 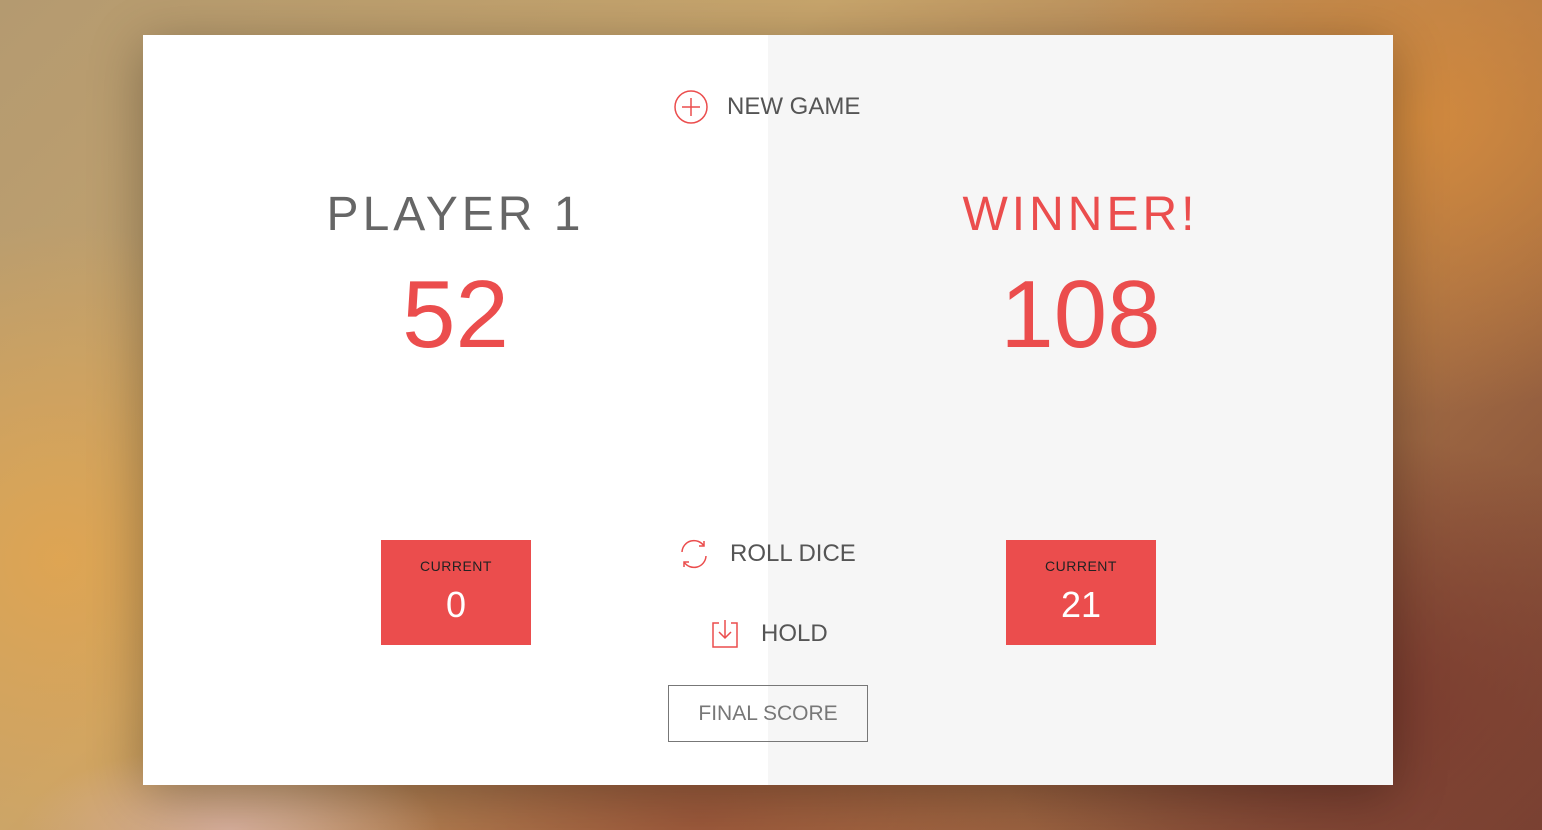 I want to click on player-2-current-box: CURRENT 21, so click(x=1081, y=592).